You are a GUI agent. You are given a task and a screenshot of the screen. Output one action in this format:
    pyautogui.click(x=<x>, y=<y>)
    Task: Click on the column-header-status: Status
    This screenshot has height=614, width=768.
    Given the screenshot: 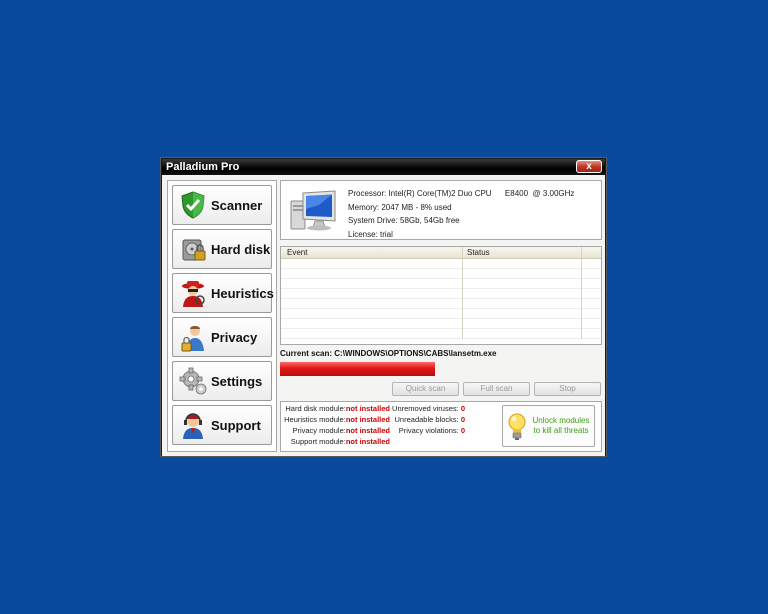 What is the action you would take?
    pyautogui.click(x=478, y=252)
    